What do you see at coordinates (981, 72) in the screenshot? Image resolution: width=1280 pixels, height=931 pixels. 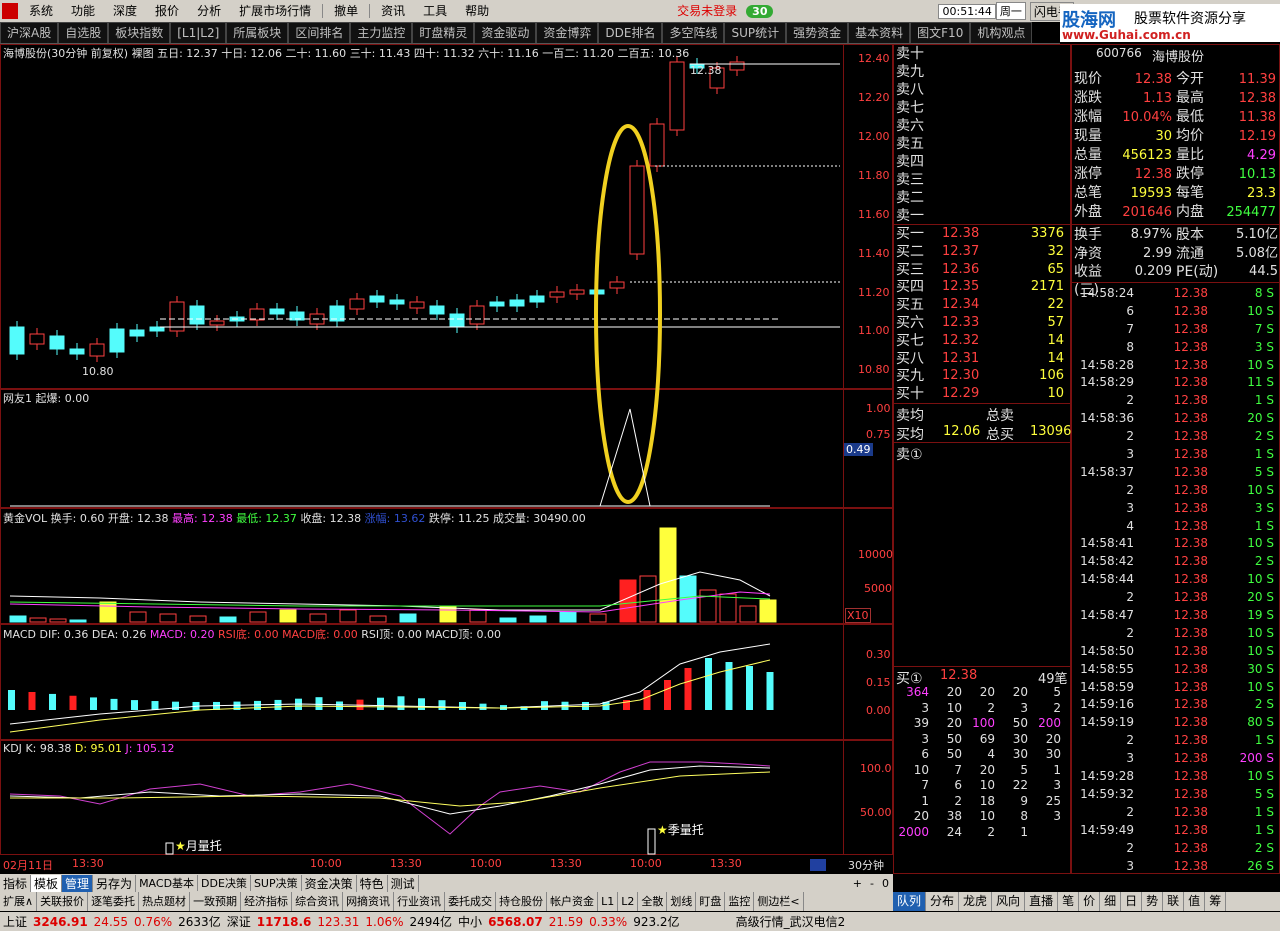 I see `sell-level-row: 卖九` at bounding box center [981, 72].